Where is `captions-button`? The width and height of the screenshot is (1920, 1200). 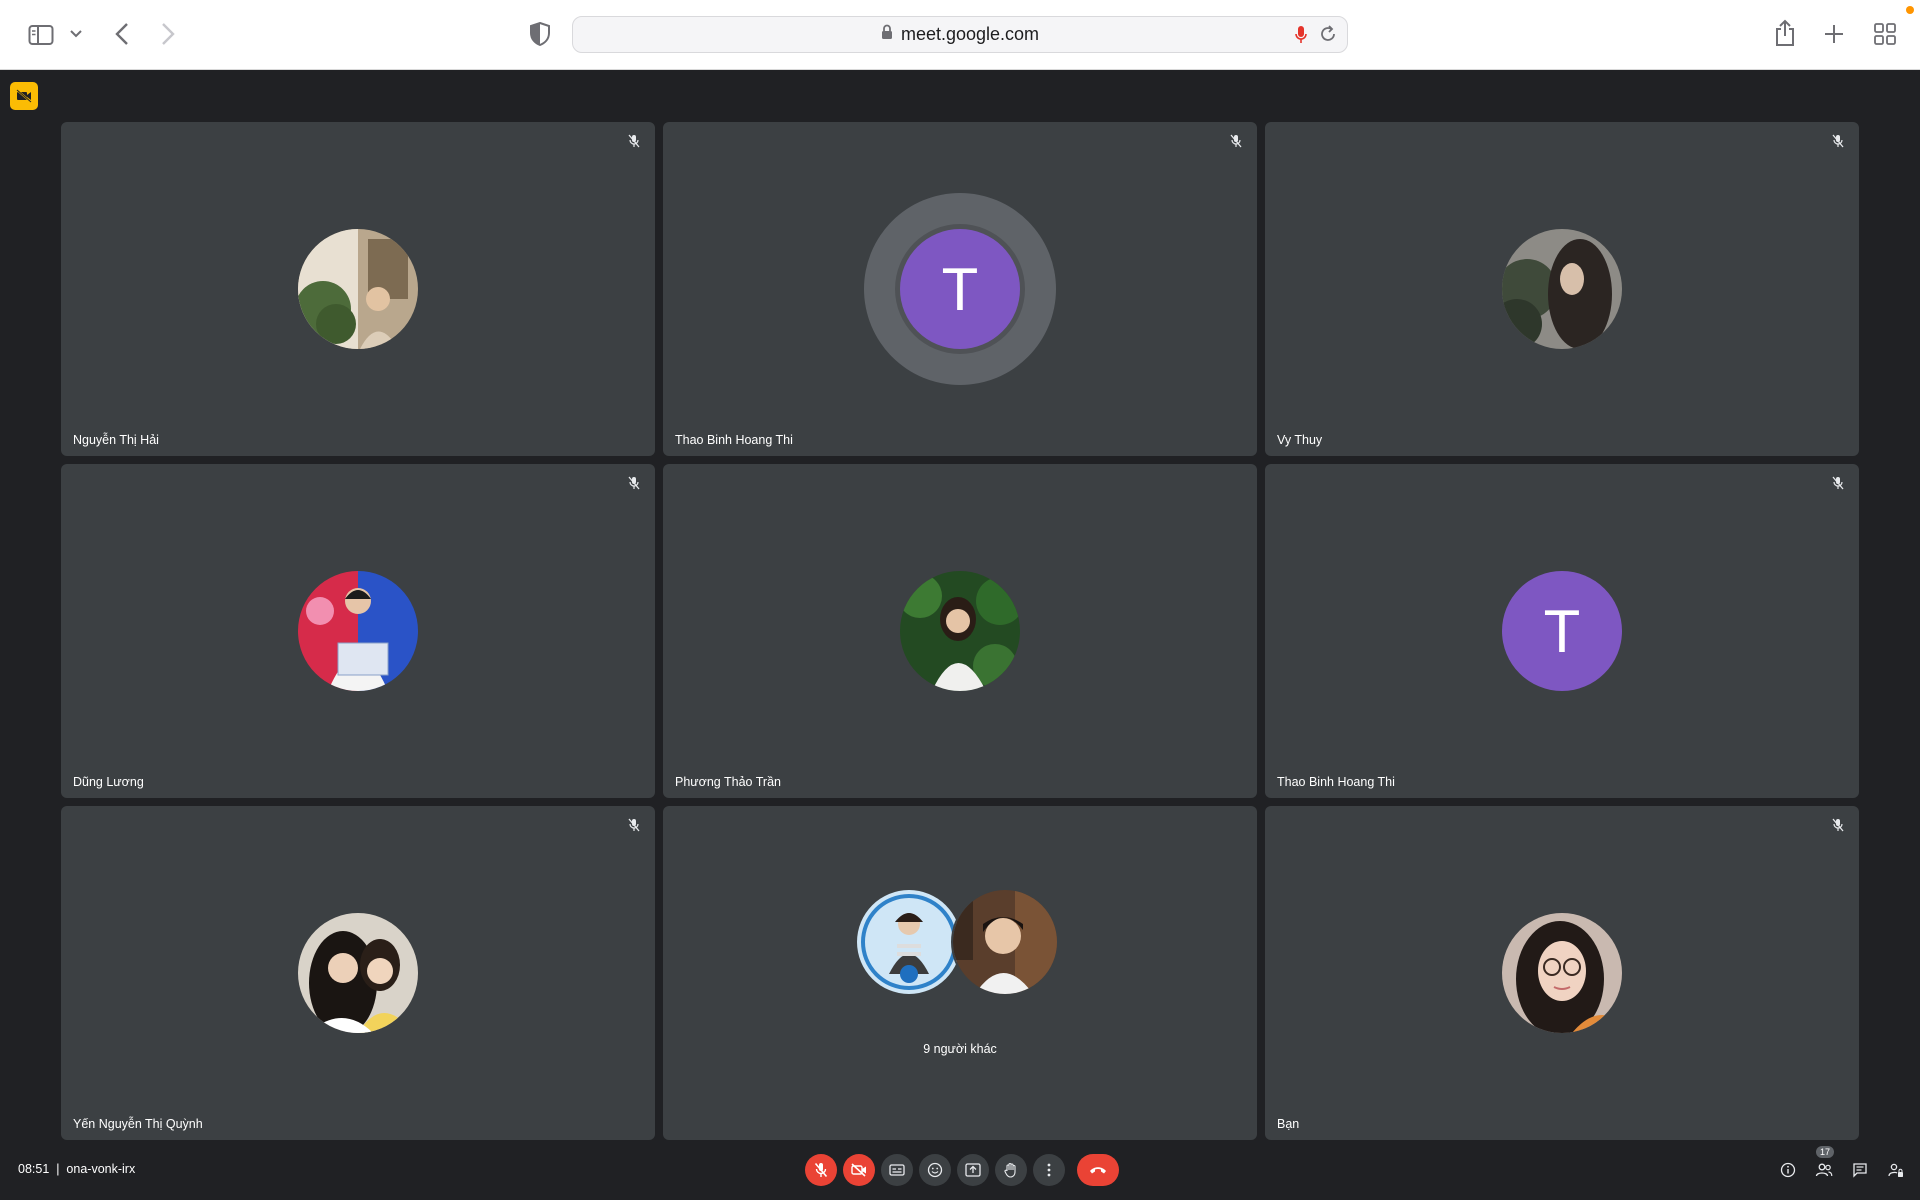
captions-button is located at coordinates (897, 1170).